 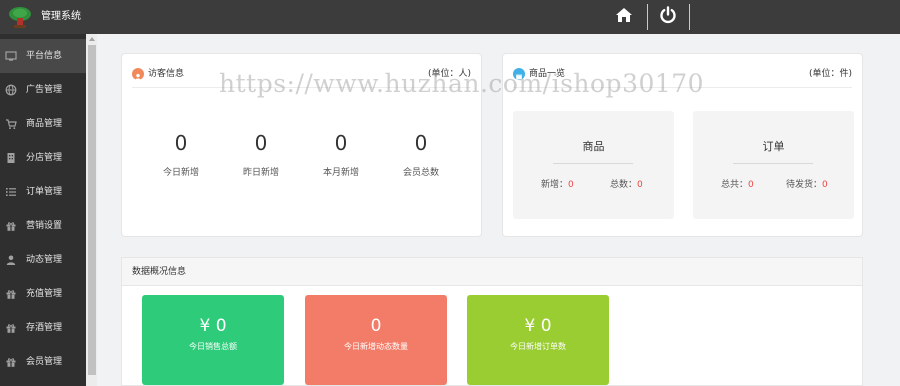 I want to click on logout-button, so click(x=668, y=17).